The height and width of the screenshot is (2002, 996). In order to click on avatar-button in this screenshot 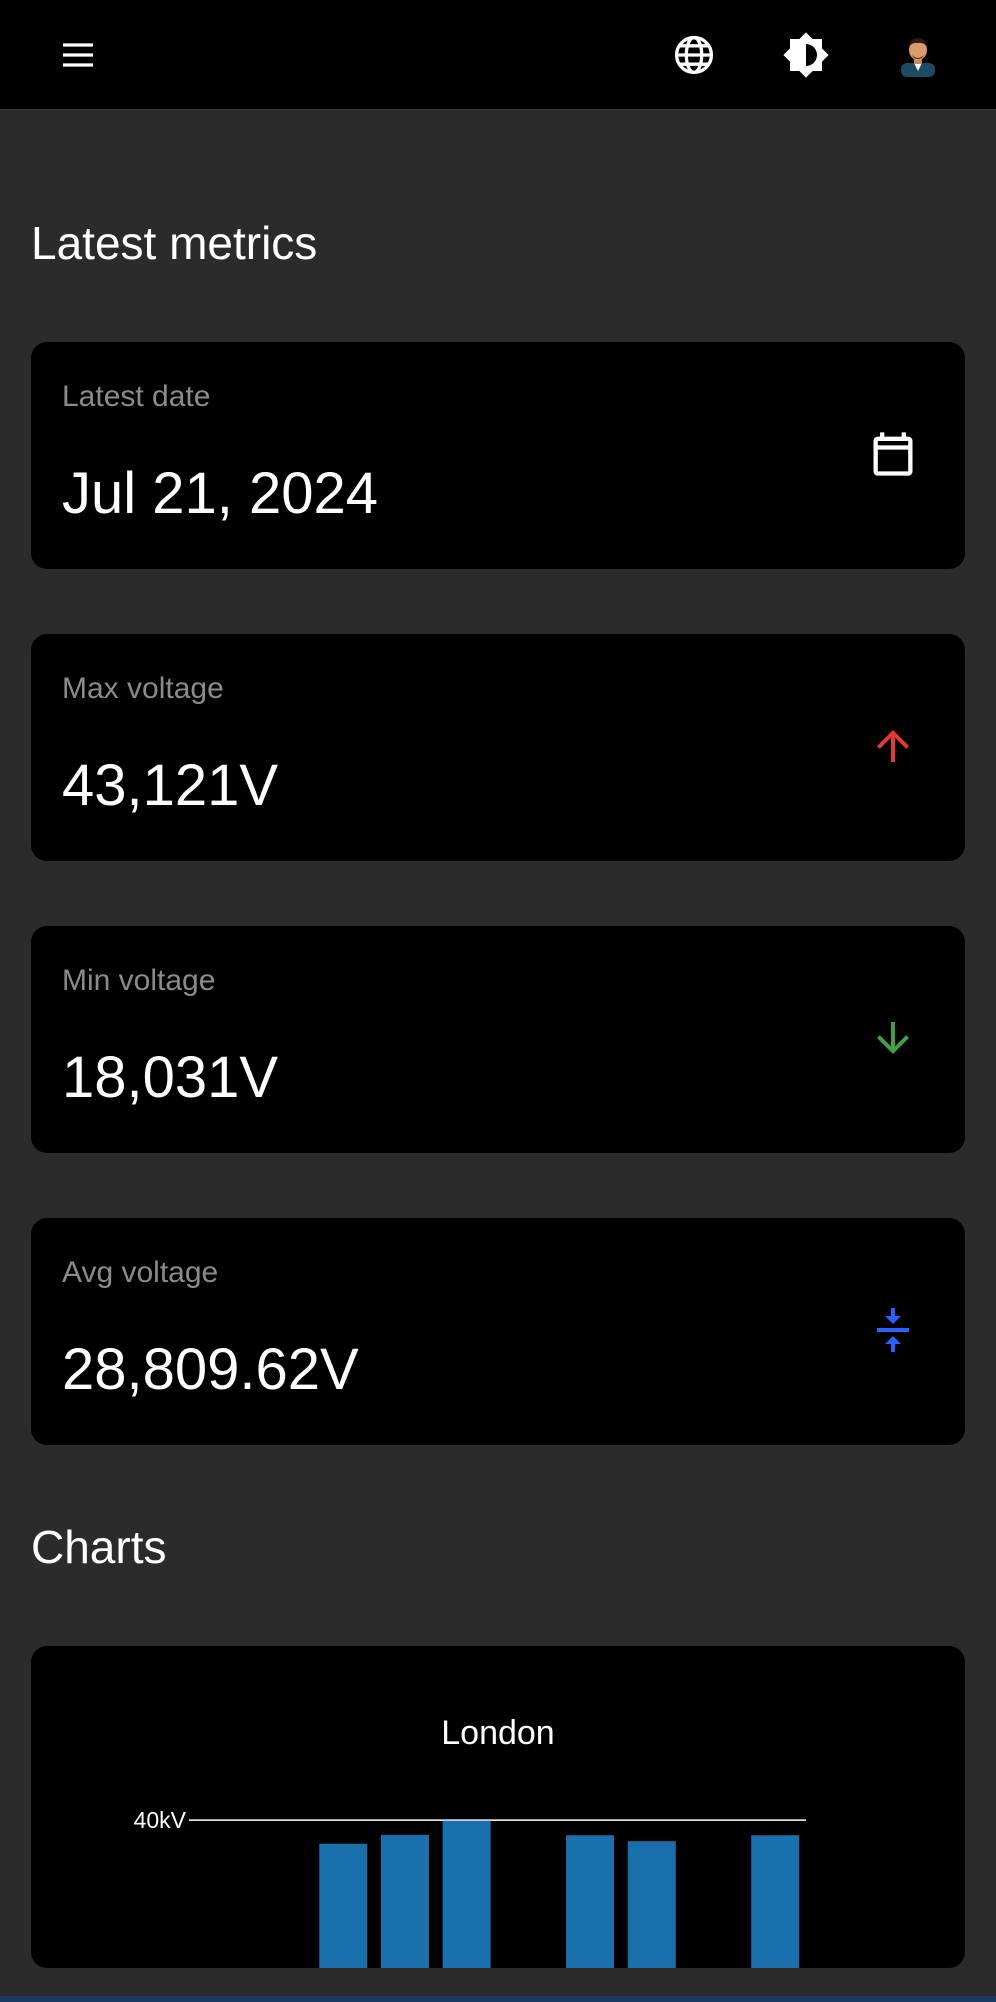, I will do `click(918, 55)`.